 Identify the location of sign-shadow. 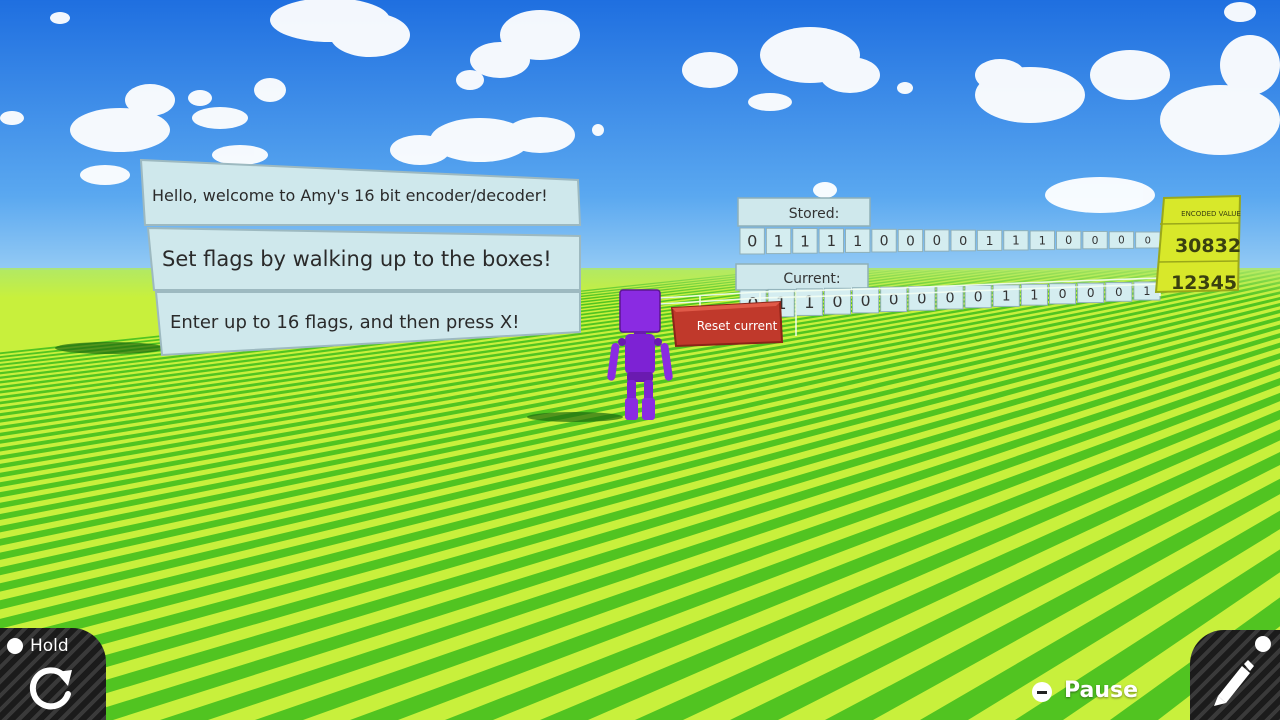
(110, 348).